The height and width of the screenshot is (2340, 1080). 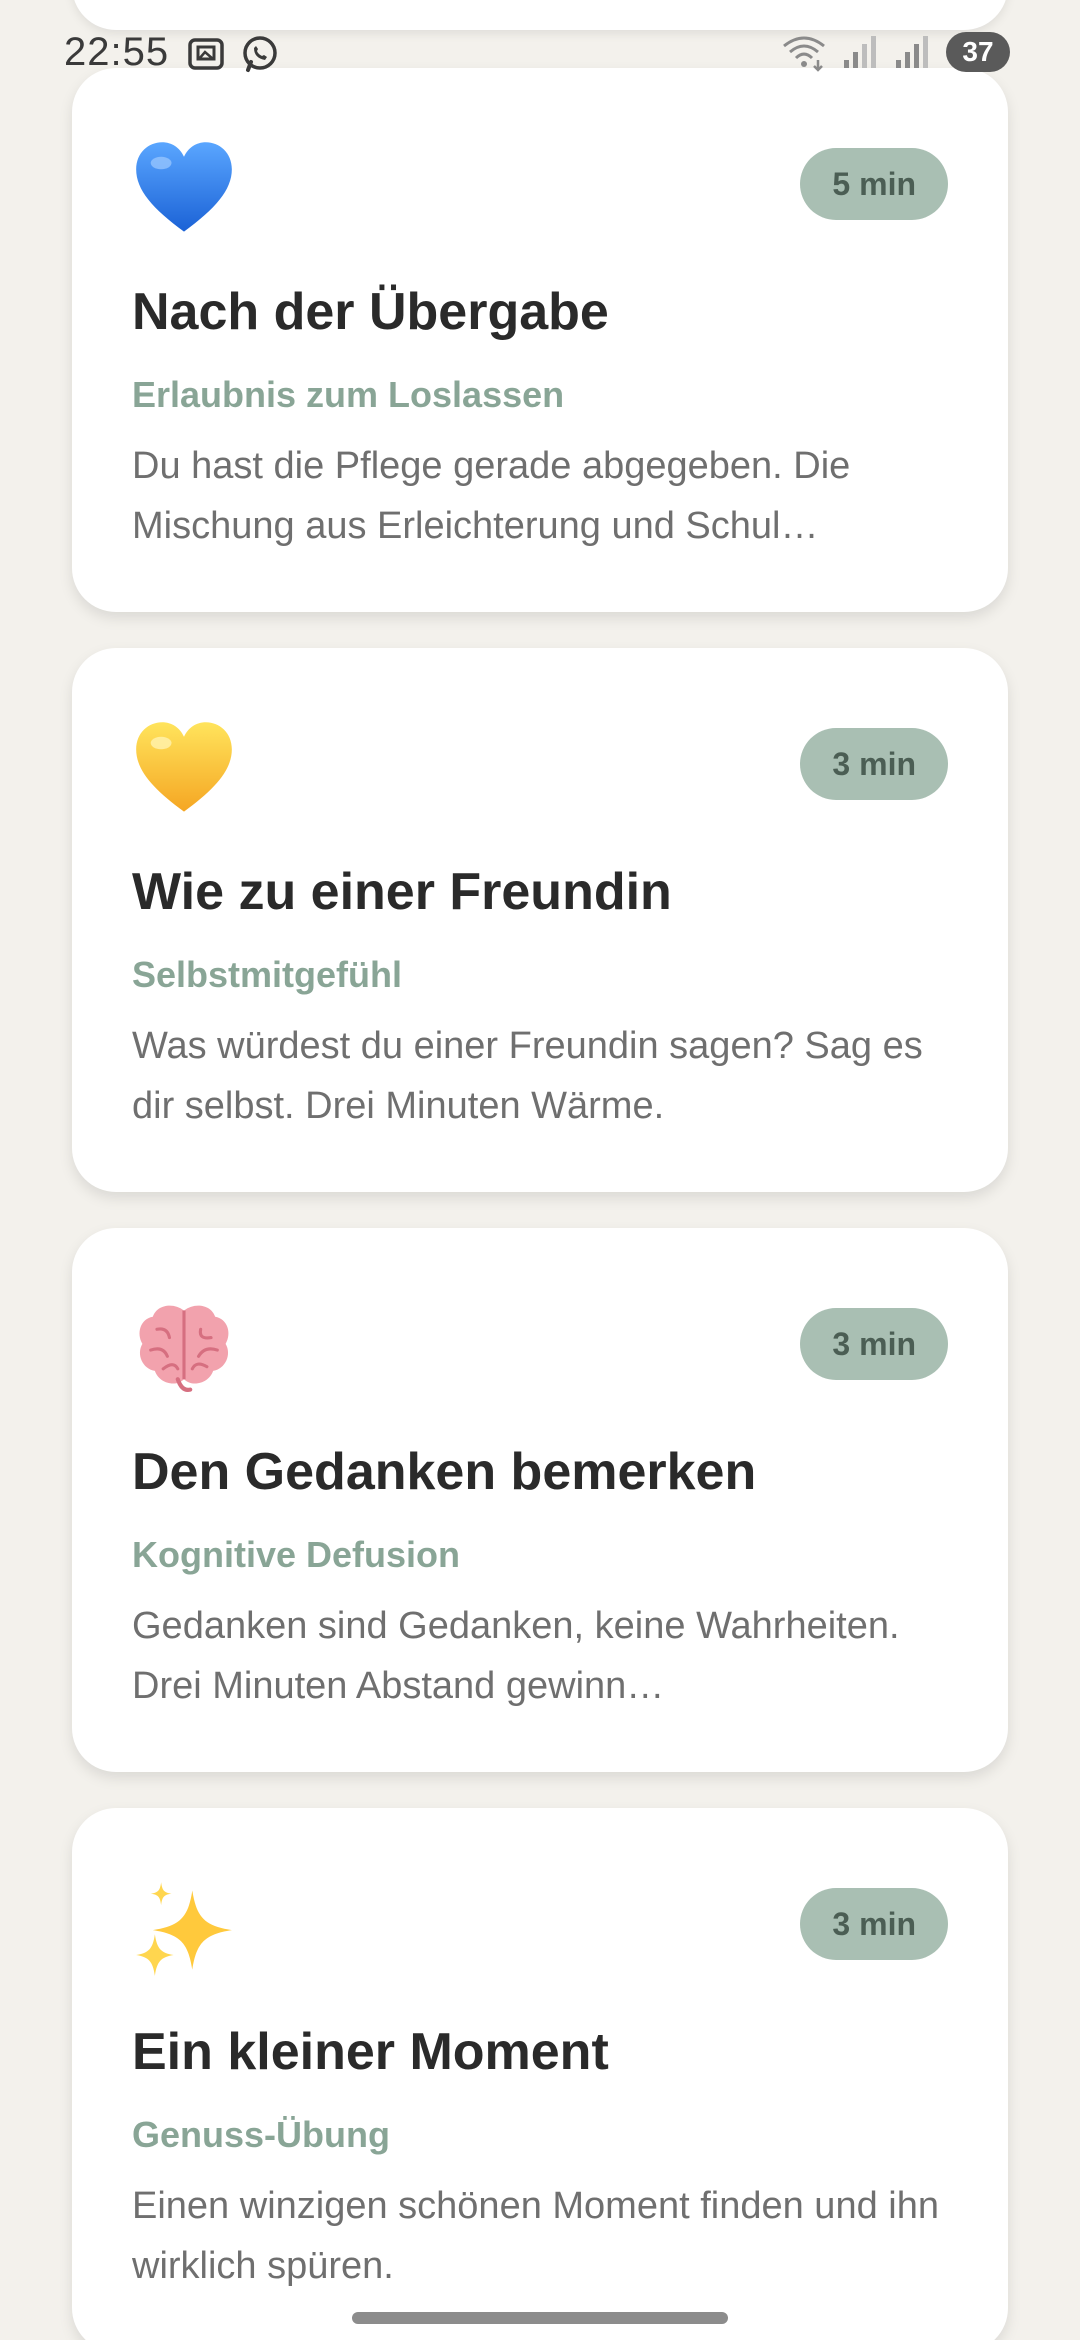 I want to click on exercise-title: Ein kleiner Moment, so click(x=370, y=2052).